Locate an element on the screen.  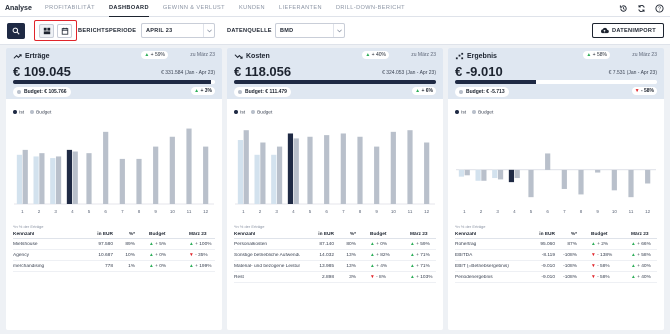
row-maerz-value: + 103% is located at coordinates (424, 277).